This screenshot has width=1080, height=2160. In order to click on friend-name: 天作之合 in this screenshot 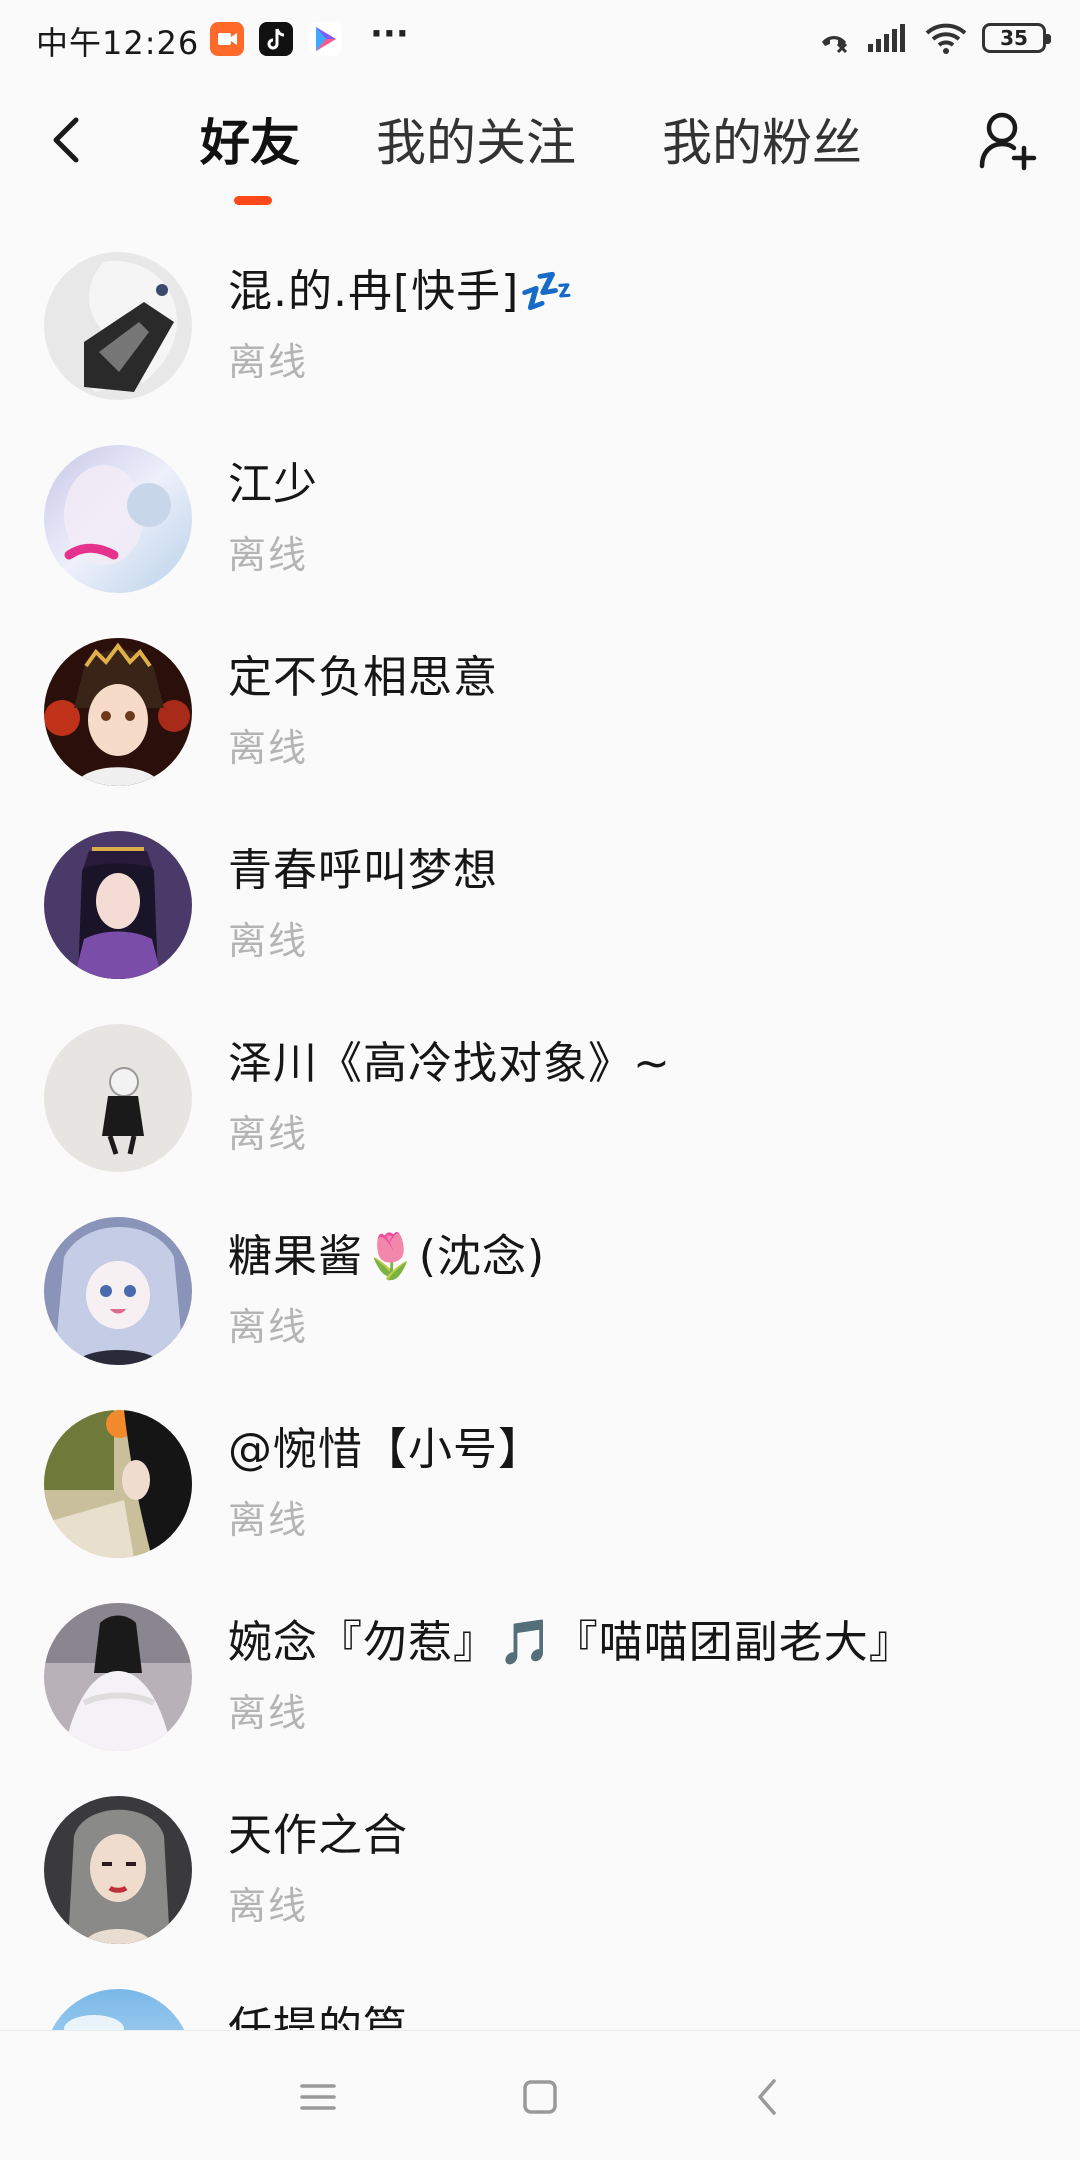, I will do `click(318, 1835)`.